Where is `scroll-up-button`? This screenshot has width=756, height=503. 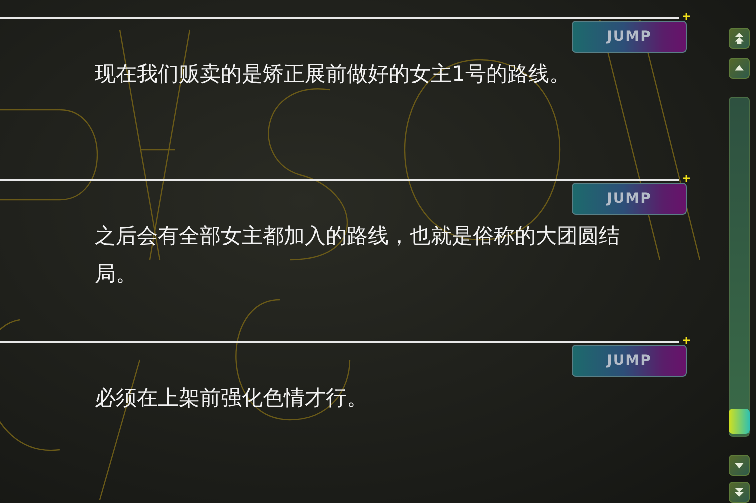
scroll-up-button is located at coordinates (739, 68).